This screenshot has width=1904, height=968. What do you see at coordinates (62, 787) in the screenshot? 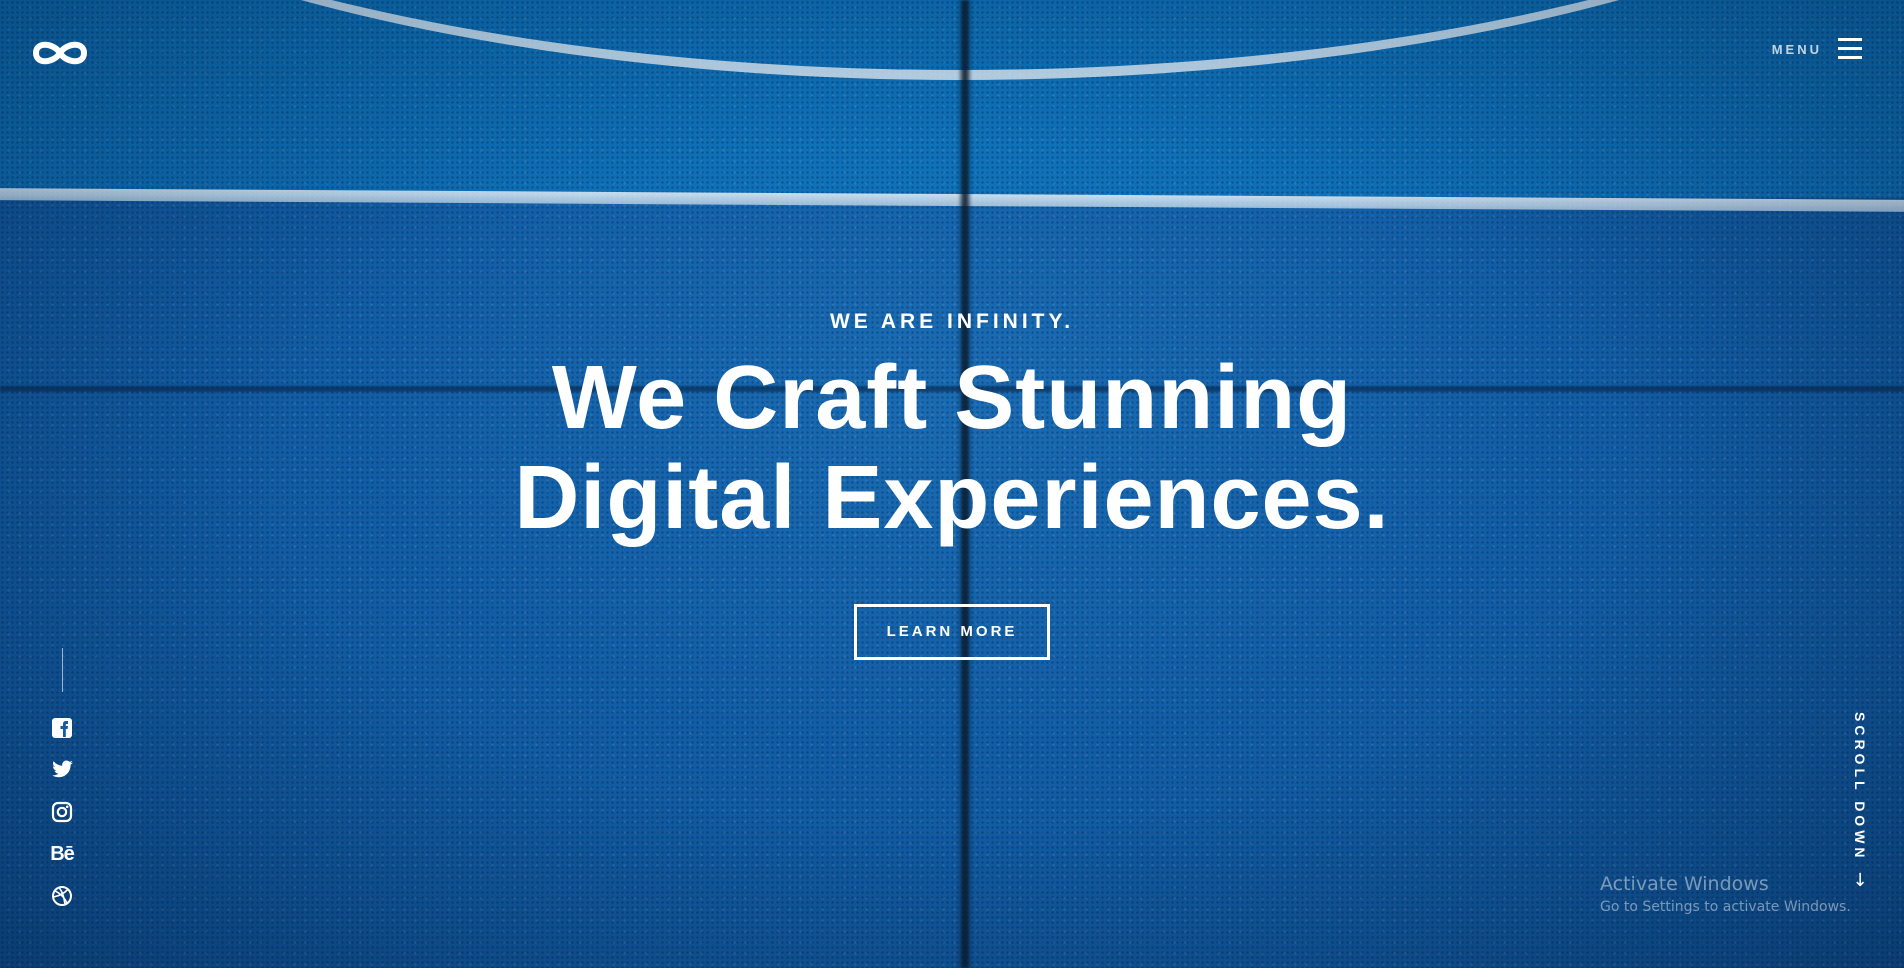
I see `social-links: Bē` at bounding box center [62, 787].